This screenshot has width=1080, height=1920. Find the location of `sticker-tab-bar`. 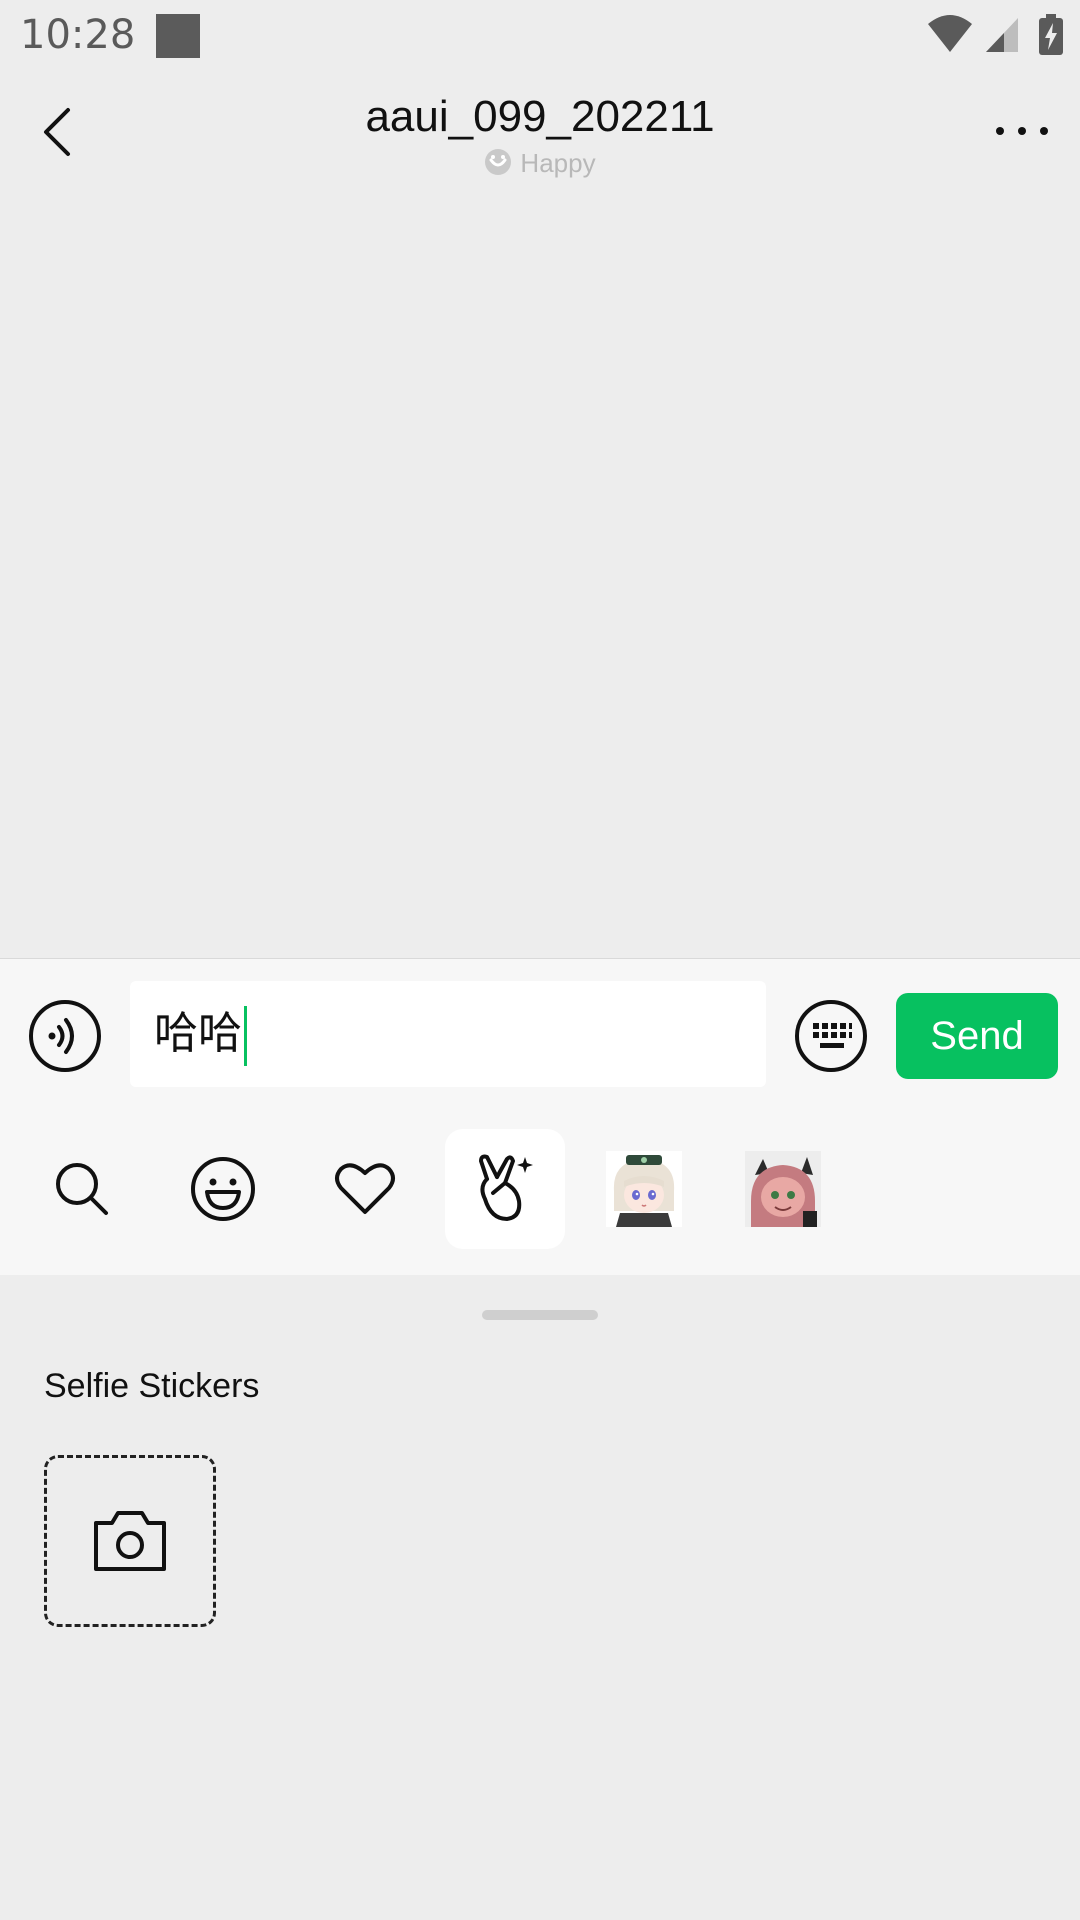

sticker-tab-bar is located at coordinates (540, 1189).